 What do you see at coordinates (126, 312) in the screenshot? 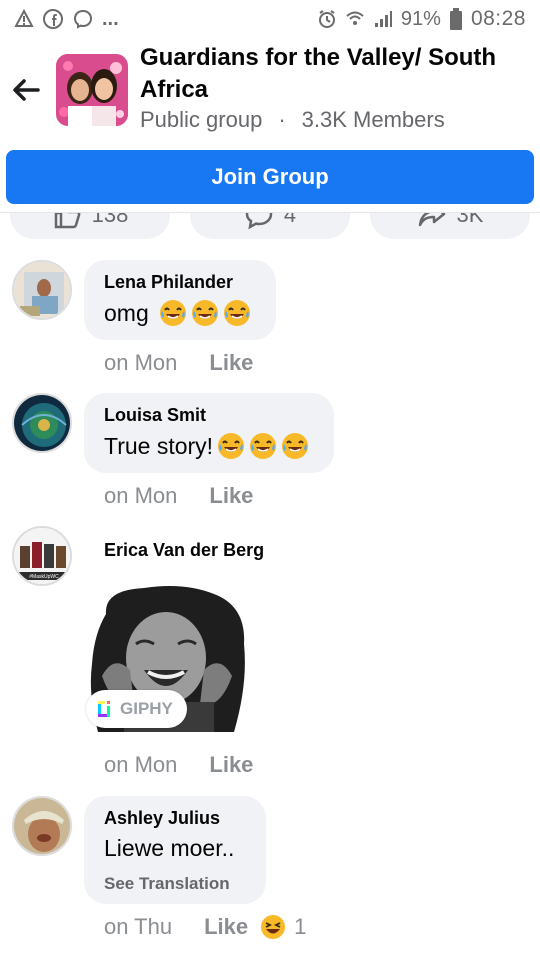
I see `comment-text-content: omg` at bounding box center [126, 312].